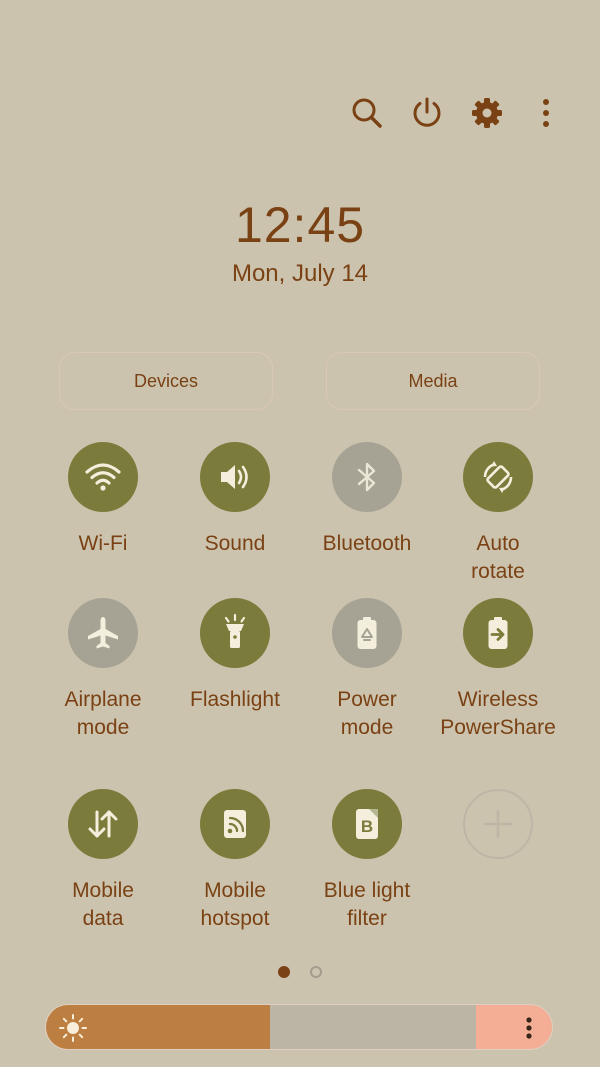 This screenshot has height=1067, width=600. I want to click on tile-mobile-data: Mobile data, so click(103, 861).